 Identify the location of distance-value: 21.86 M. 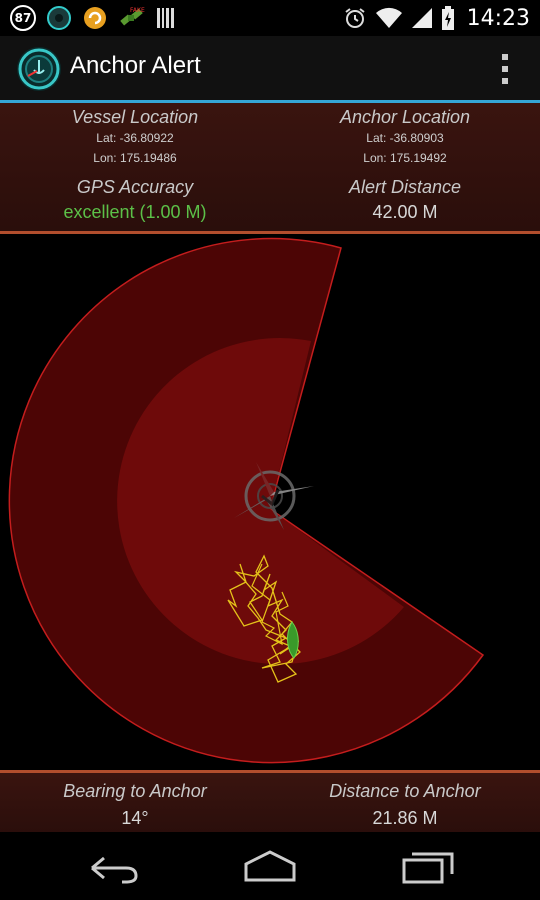
(405, 818).